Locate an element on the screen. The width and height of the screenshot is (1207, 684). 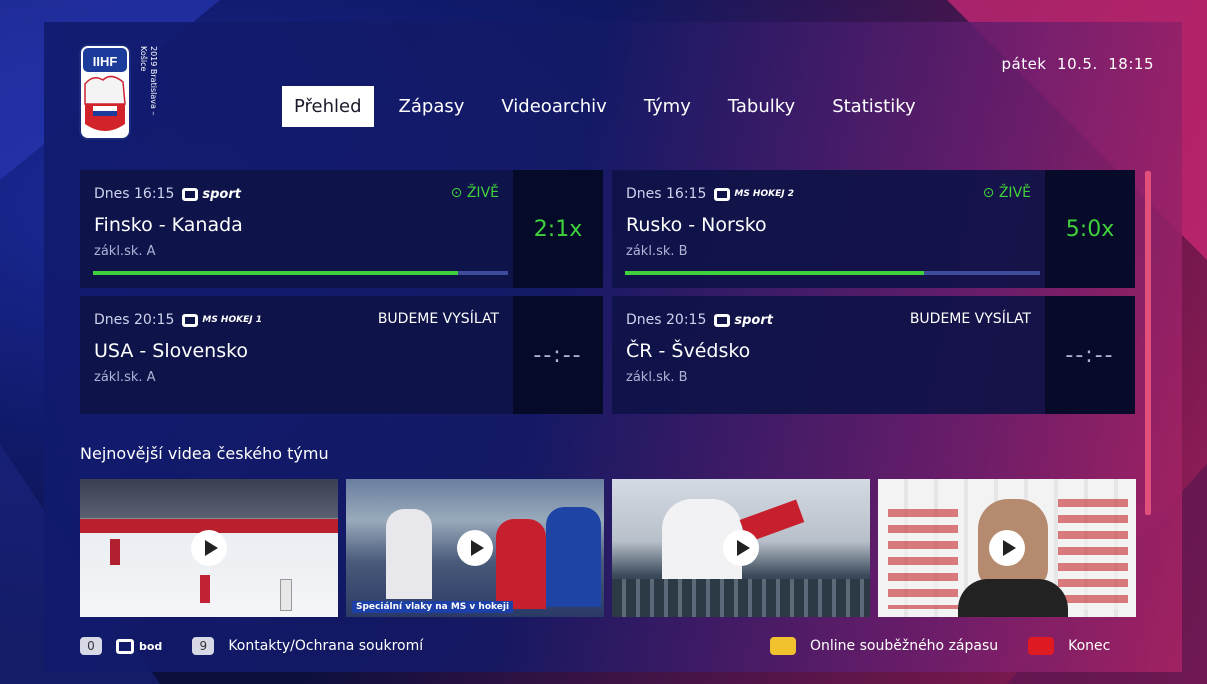
footer-left: 0 bod 9 Kontakty/Ochrana soukromí is located at coordinates (251, 646).